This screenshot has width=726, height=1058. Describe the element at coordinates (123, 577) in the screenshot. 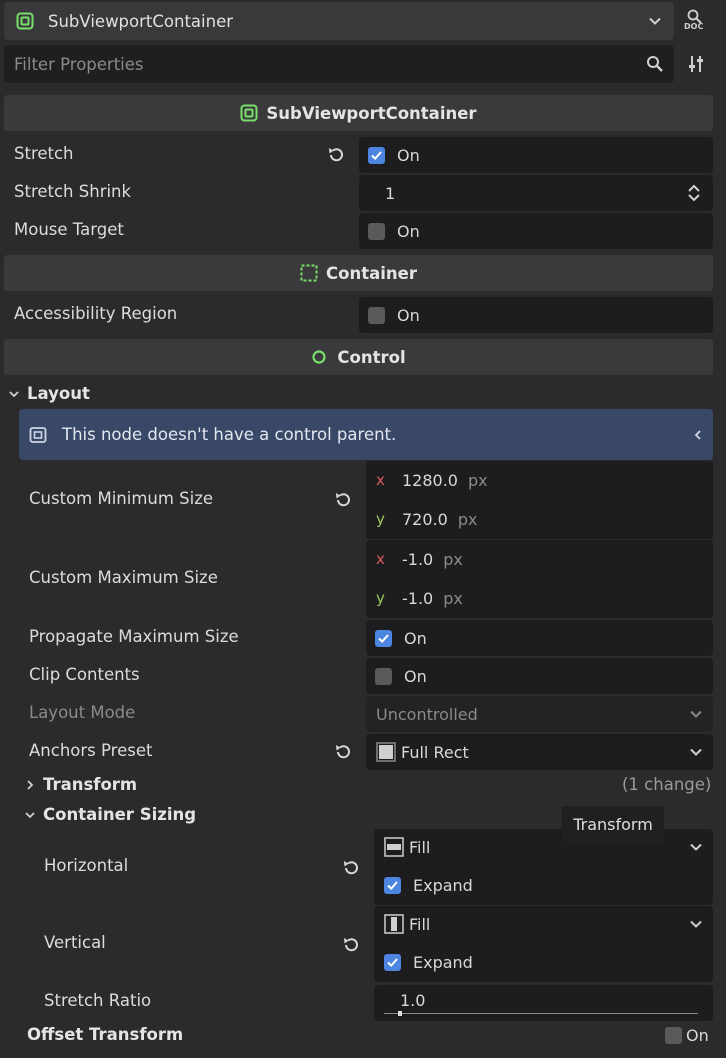

I see `custom-max-size-label: Custom Maximum Size` at that location.